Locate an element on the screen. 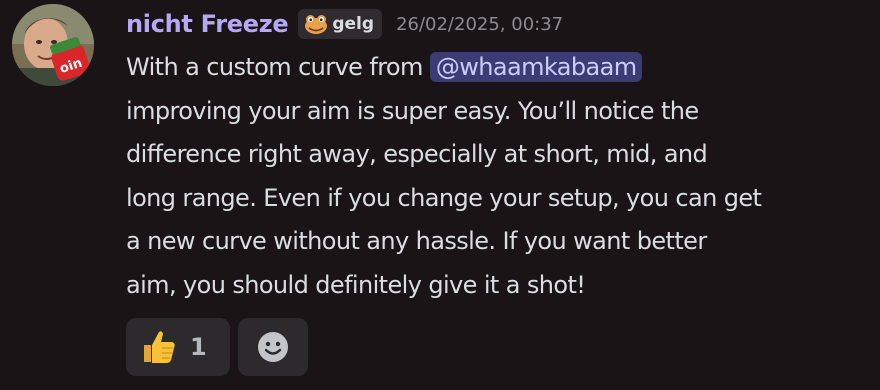 The width and height of the screenshot is (880, 390). server-tag-label: gelg is located at coordinates (353, 24).